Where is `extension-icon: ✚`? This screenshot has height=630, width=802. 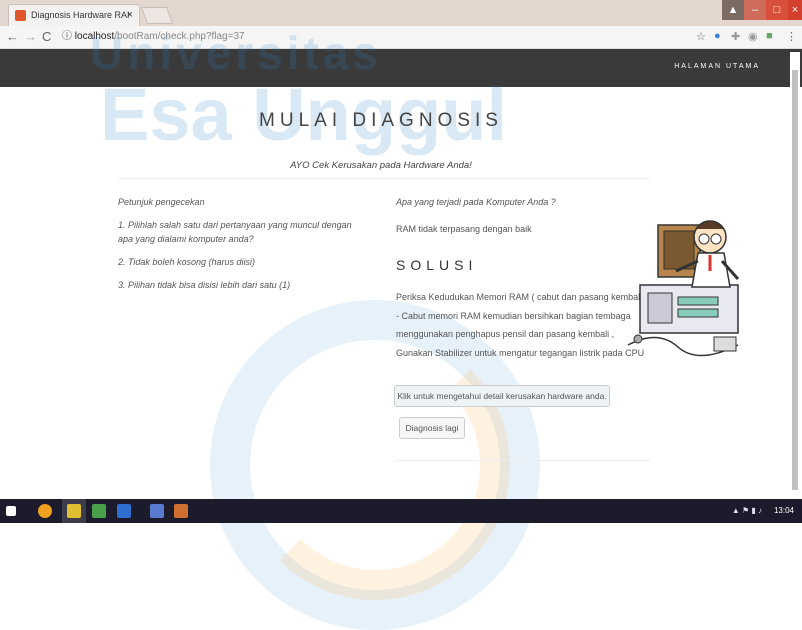
extension-icon: ✚ is located at coordinates (735, 36).